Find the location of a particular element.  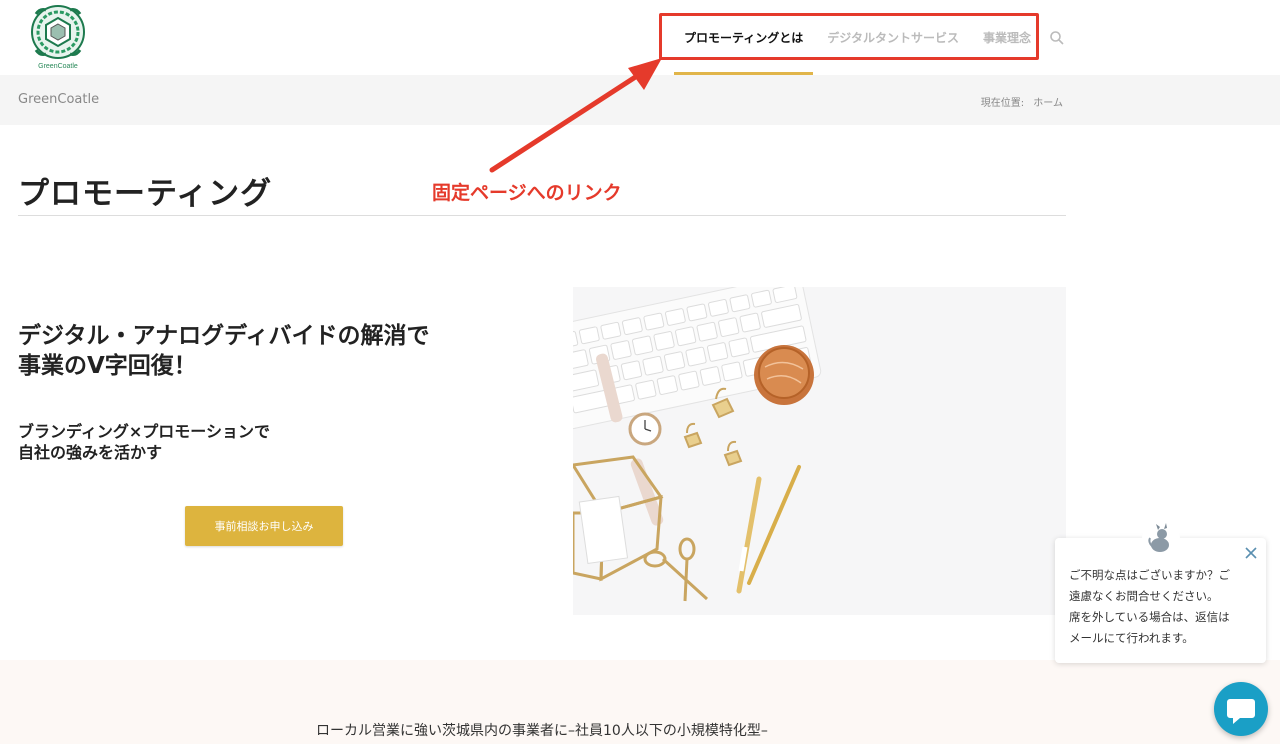

chat-message-line1: ご不明な点はございますか？ご is located at coordinates (1149, 575).